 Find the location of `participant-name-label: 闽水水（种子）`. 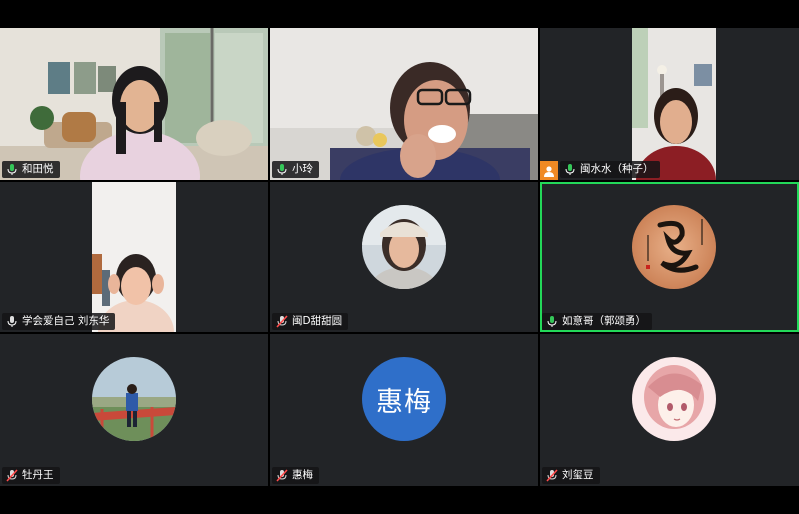

participant-name-label: 闽水水（种子） is located at coordinates (610, 169).